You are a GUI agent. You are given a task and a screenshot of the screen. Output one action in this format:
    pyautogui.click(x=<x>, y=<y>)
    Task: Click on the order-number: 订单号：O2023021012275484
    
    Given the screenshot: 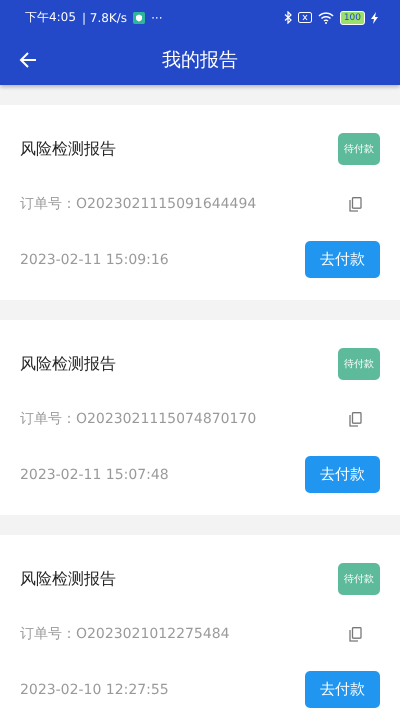 What is the action you would take?
    pyautogui.click(x=125, y=634)
    